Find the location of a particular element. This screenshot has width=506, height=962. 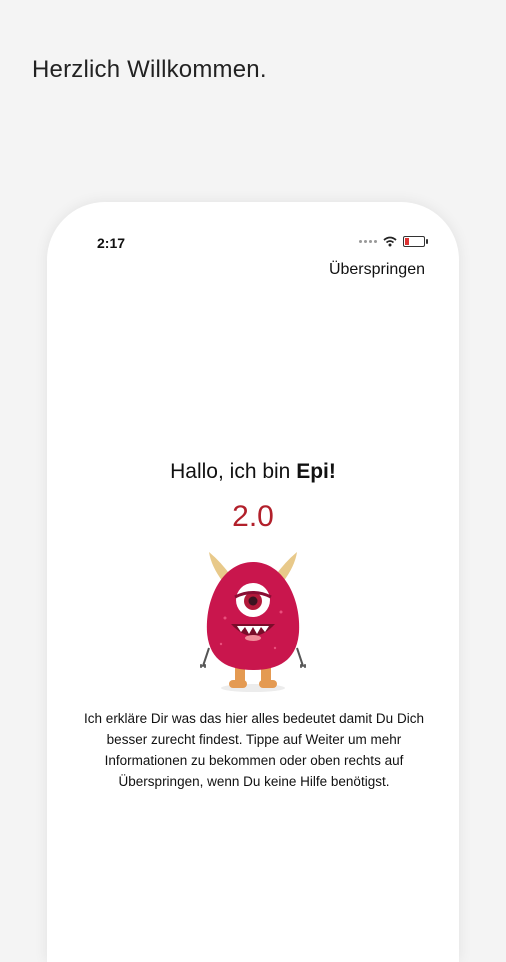

skip-button: Überspringen is located at coordinates (377, 270).